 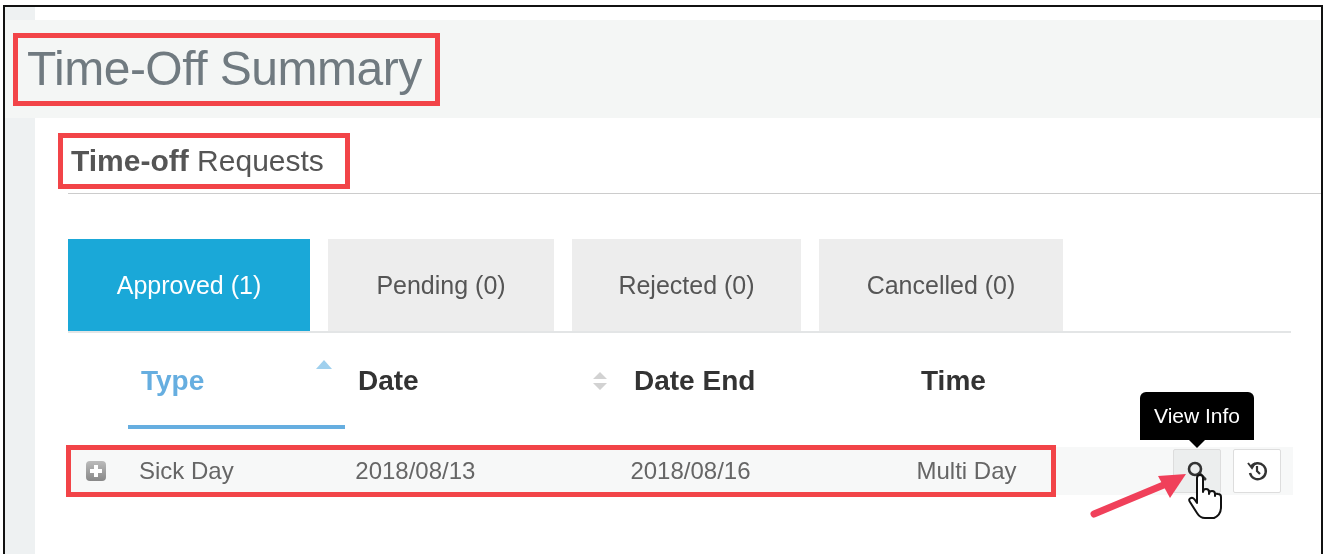 What do you see at coordinates (941, 285) in the screenshot?
I see `tab: Cancelled (0)` at bounding box center [941, 285].